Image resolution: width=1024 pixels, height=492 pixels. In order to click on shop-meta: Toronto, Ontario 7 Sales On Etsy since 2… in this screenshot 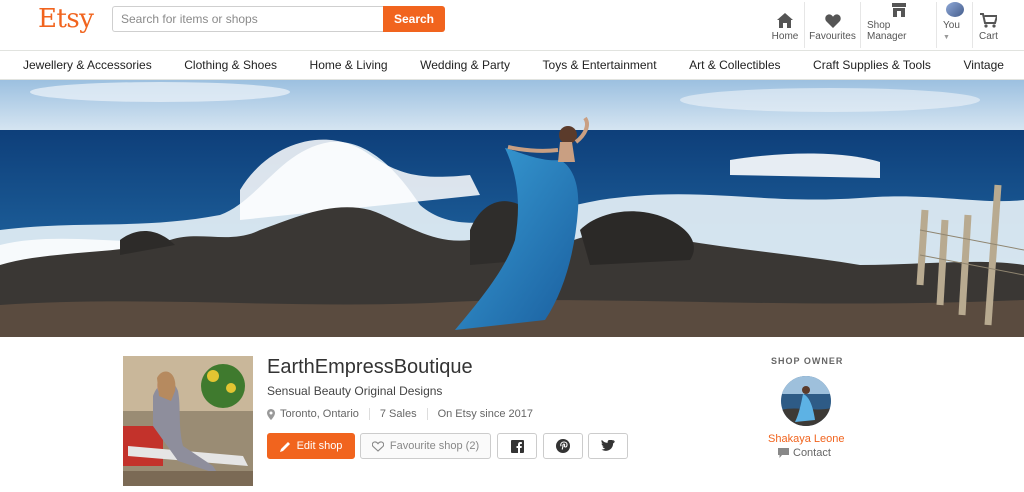, I will do `click(400, 414)`.